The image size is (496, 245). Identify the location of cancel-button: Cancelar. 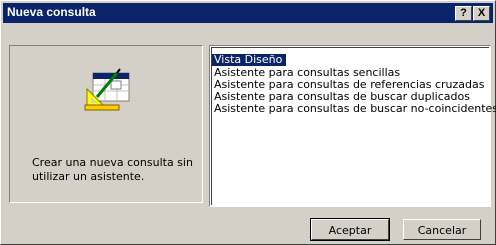
(442, 229).